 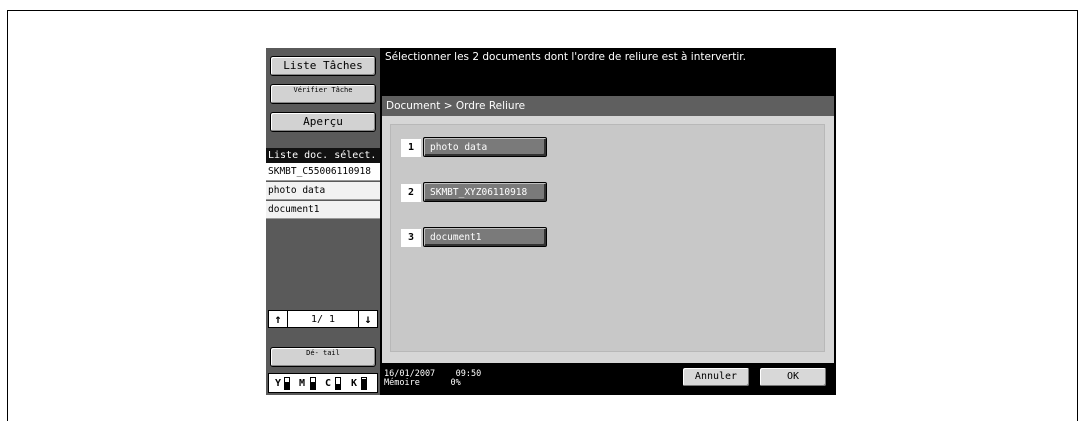 I want to click on list-pager: ↑ 1/ 1 ↓, so click(x=323, y=319).